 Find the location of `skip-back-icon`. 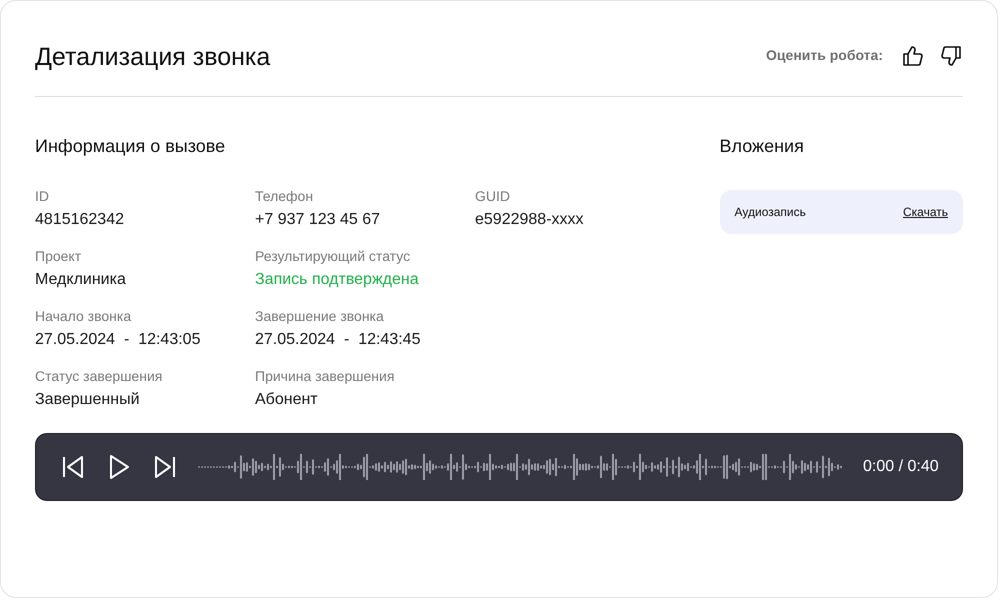

skip-back-icon is located at coordinates (73, 467).